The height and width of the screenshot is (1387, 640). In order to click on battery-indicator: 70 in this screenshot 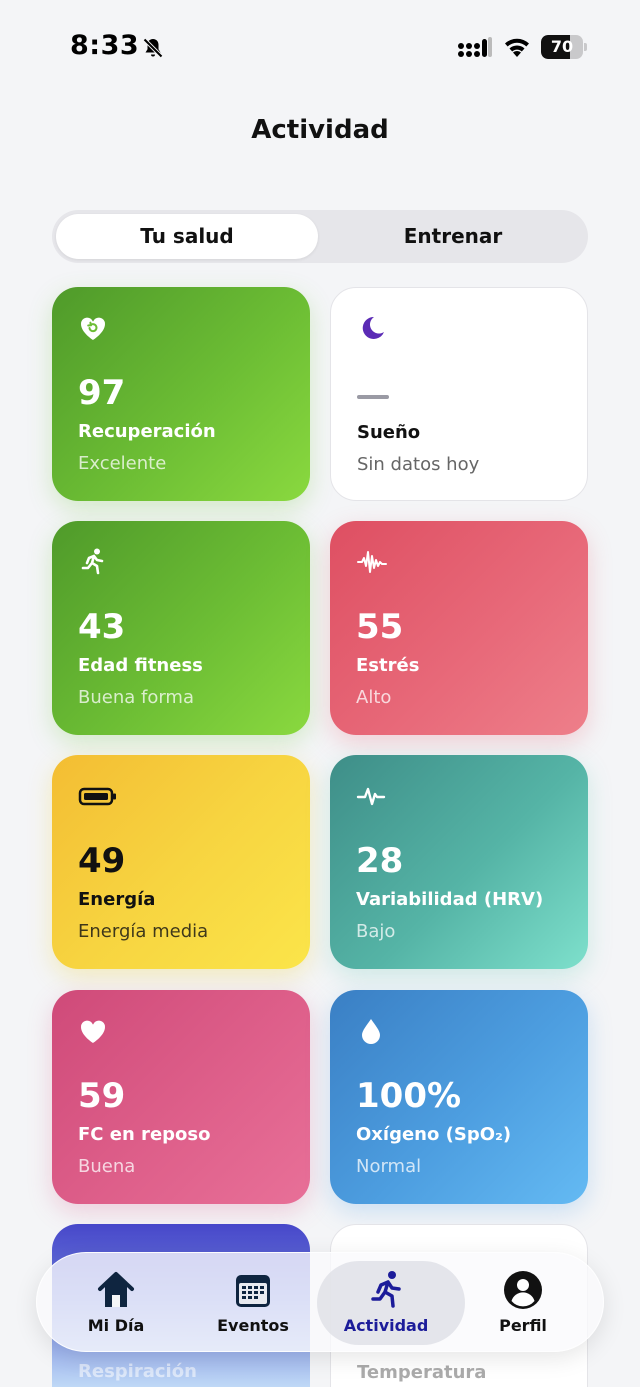, I will do `click(564, 47)`.